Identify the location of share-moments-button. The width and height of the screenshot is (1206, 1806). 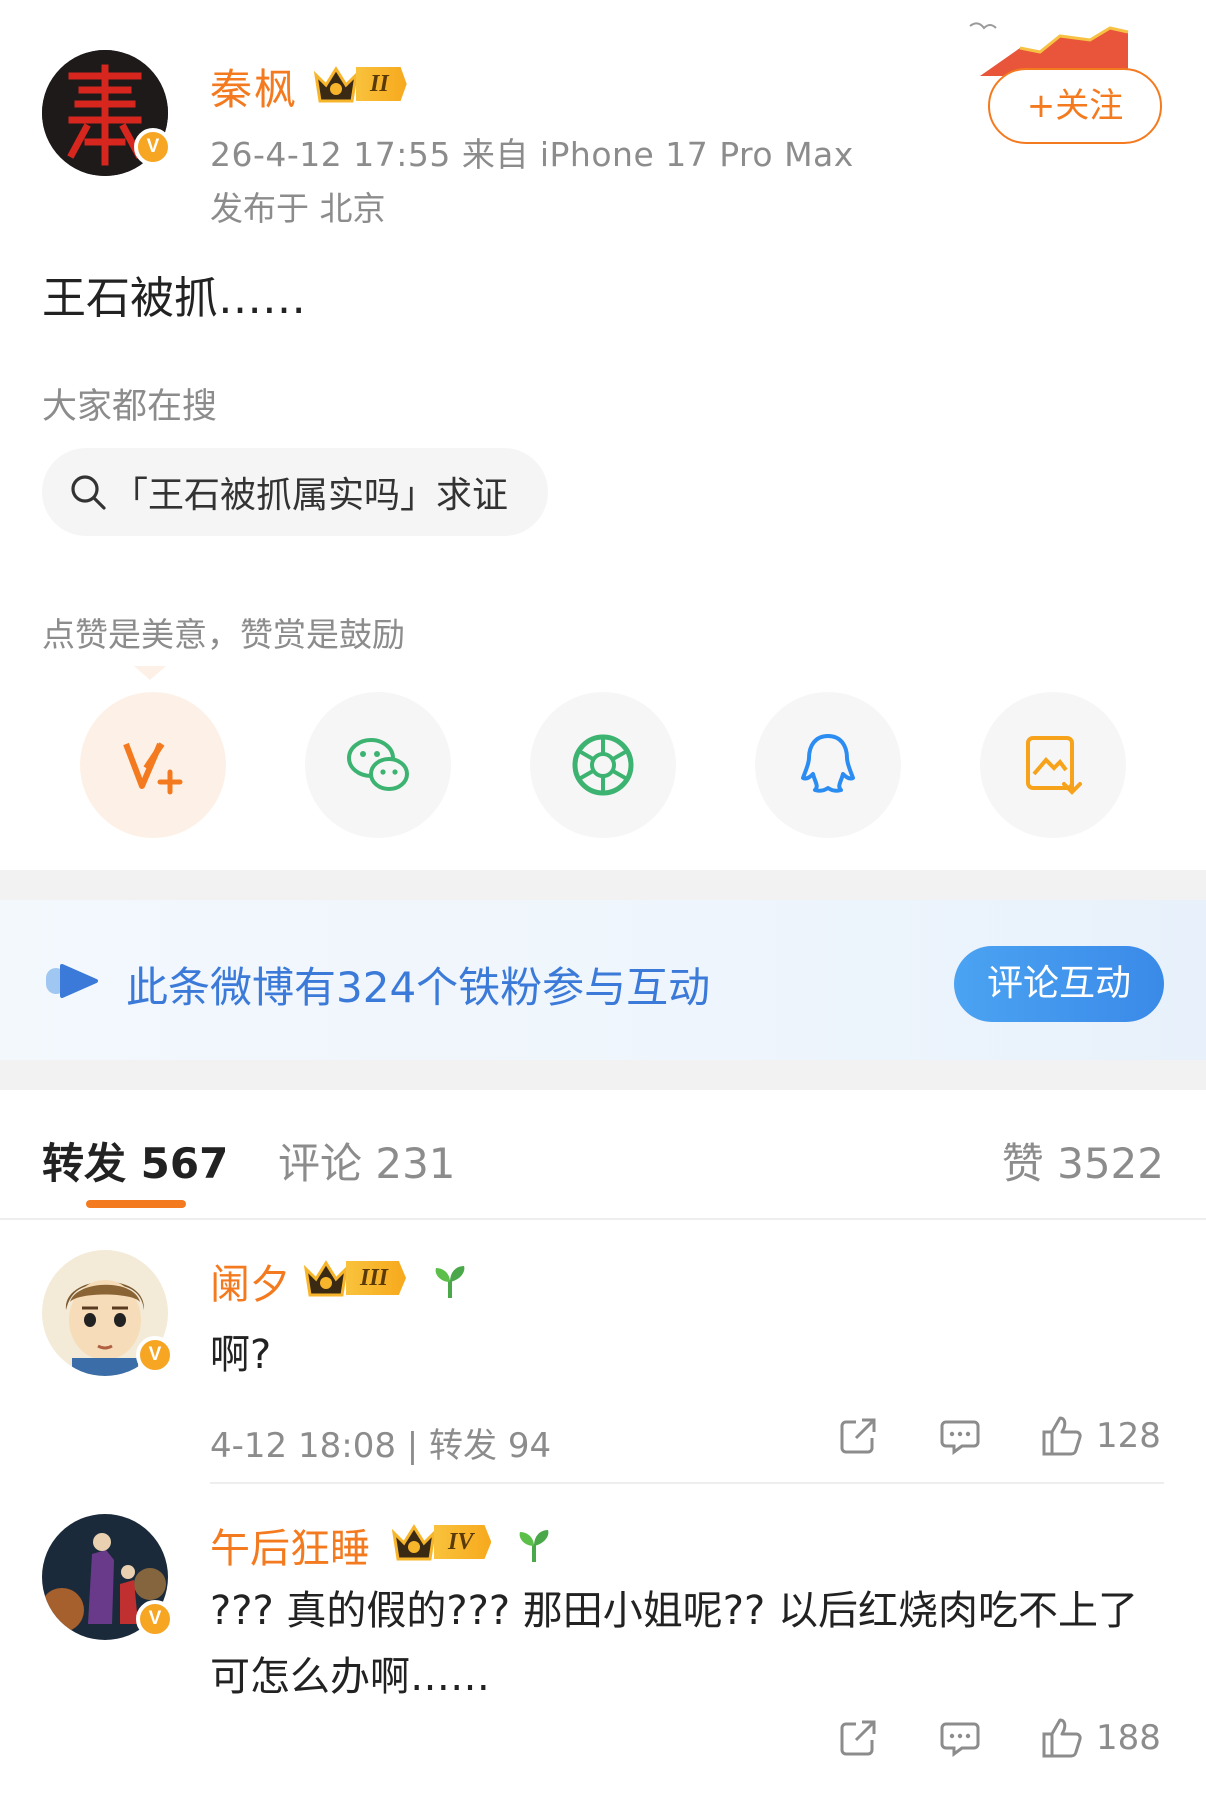
(603, 765).